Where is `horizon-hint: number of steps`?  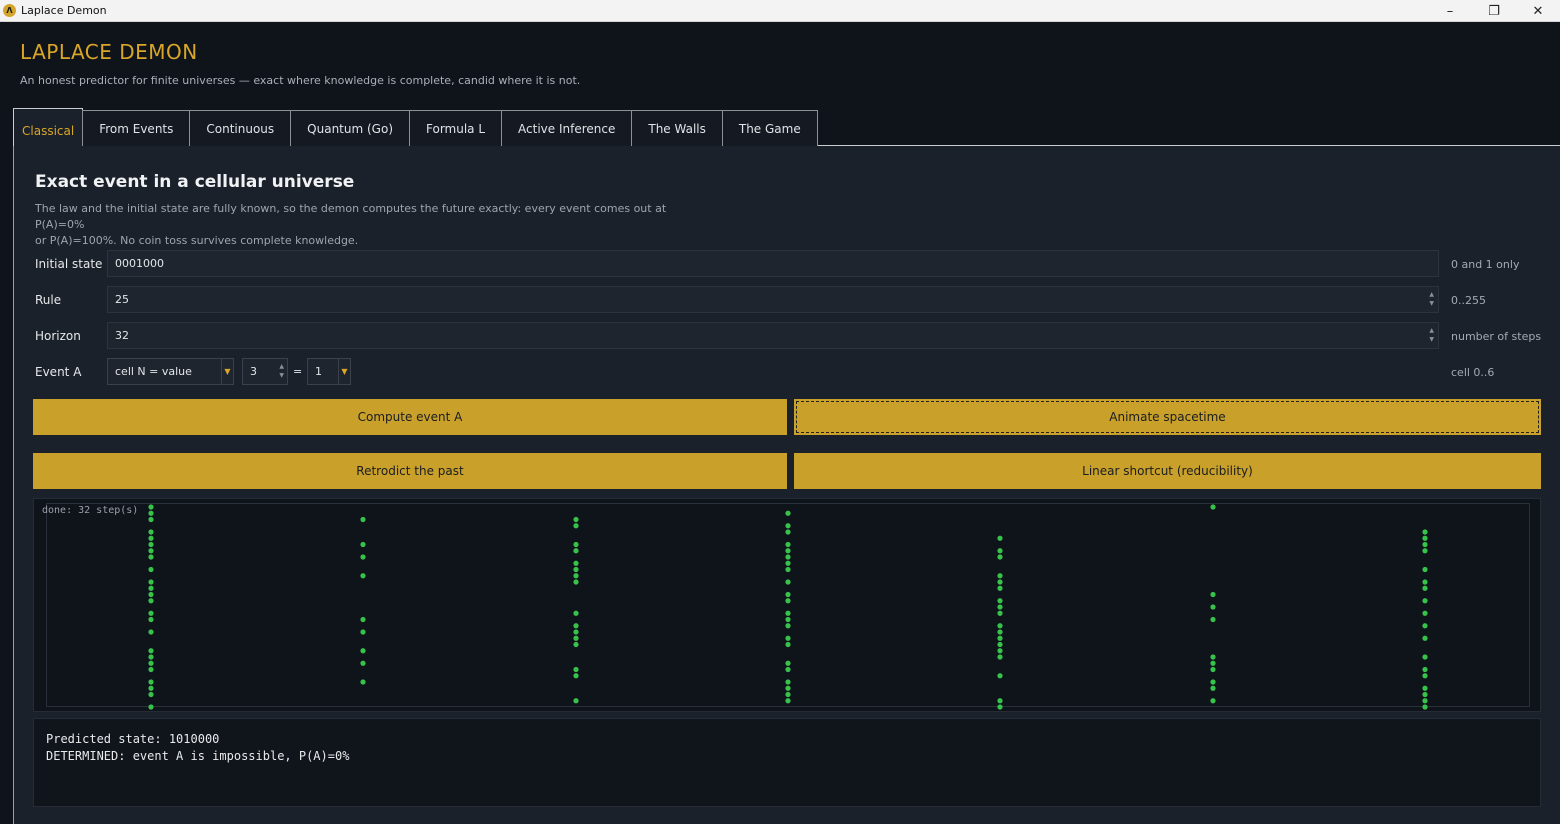 horizon-hint: number of steps is located at coordinates (1496, 336).